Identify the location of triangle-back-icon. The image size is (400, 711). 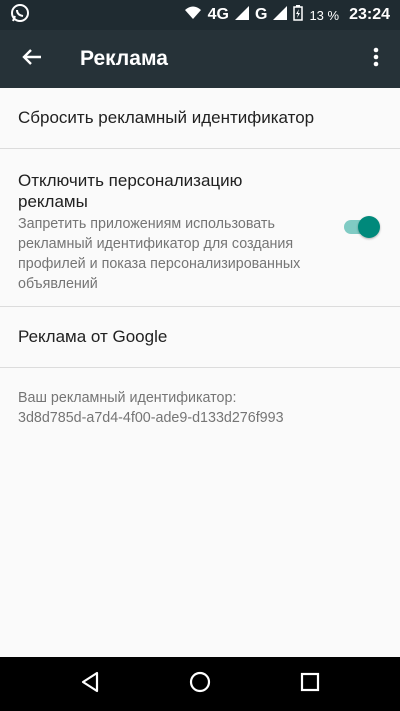
(90, 684).